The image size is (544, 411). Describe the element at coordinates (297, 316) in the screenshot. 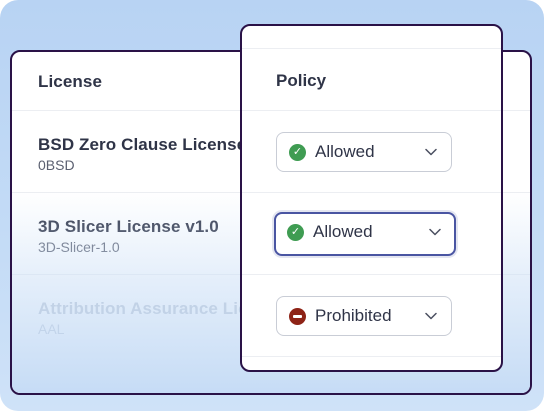

I see `minus-circle-icon` at that location.